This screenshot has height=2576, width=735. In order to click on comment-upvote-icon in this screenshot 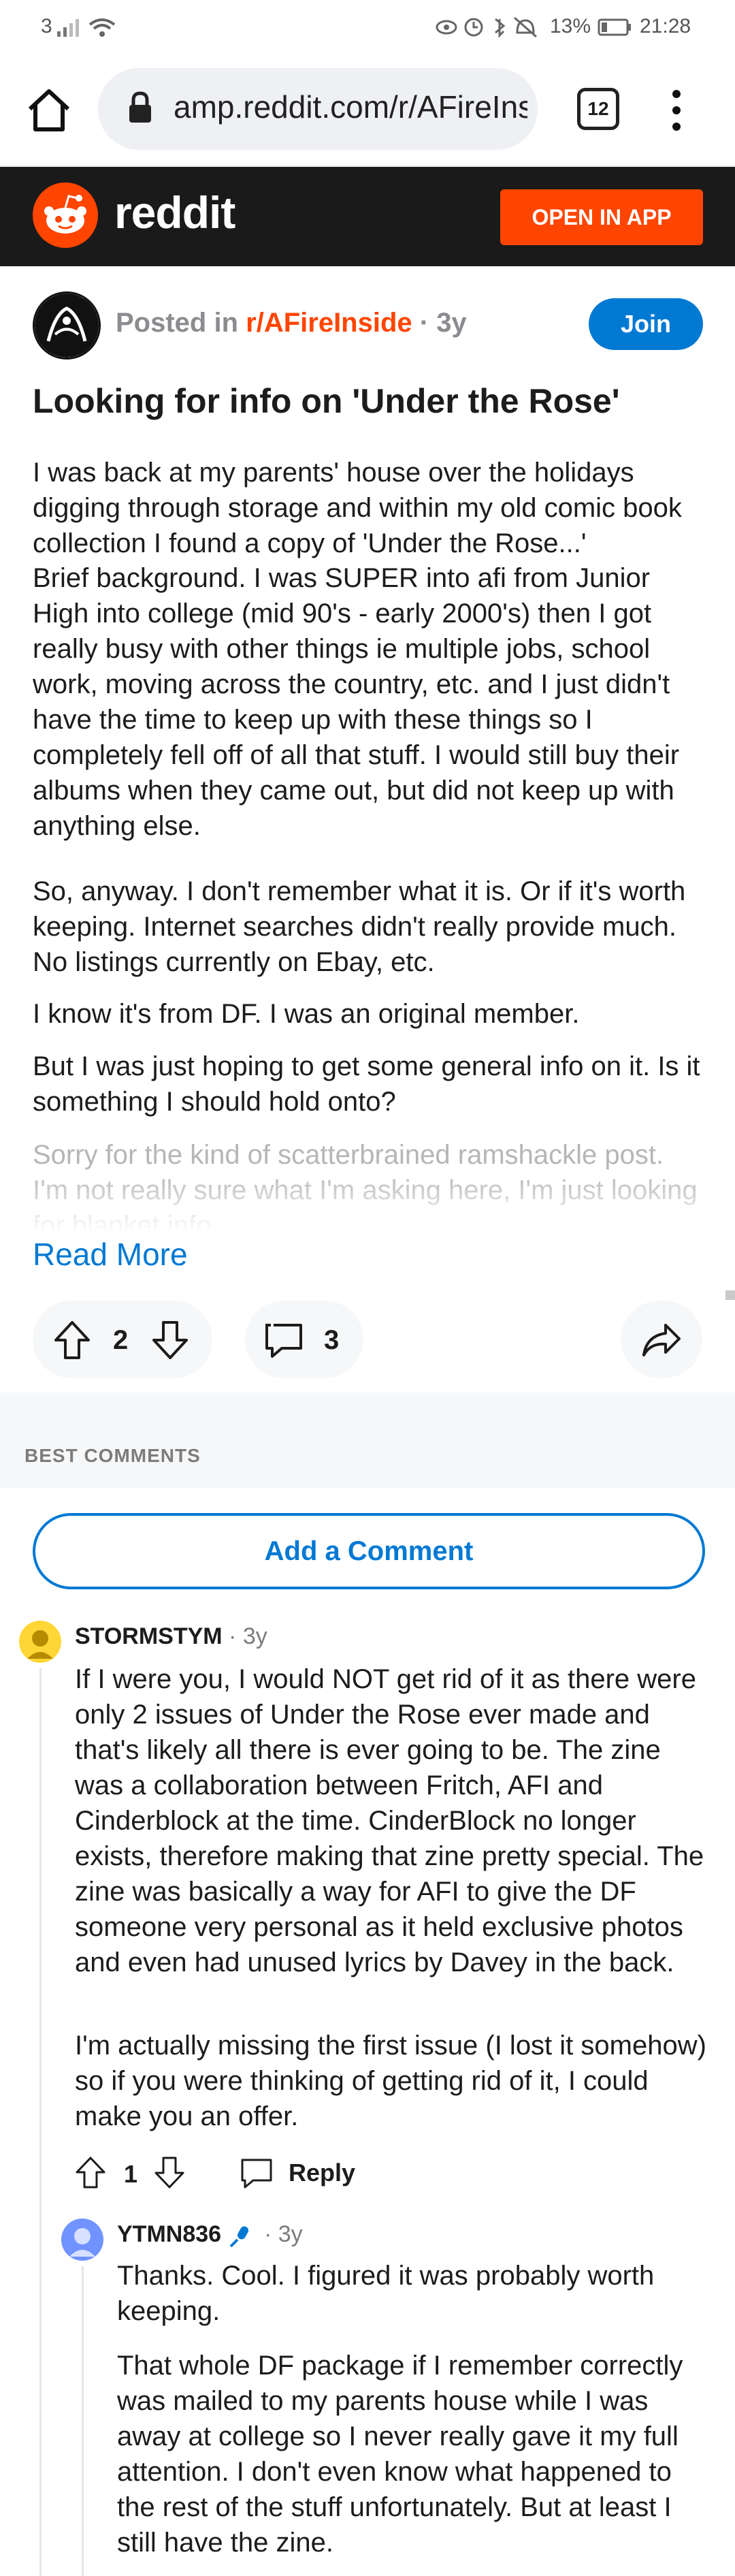, I will do `click(90, 2173)`.